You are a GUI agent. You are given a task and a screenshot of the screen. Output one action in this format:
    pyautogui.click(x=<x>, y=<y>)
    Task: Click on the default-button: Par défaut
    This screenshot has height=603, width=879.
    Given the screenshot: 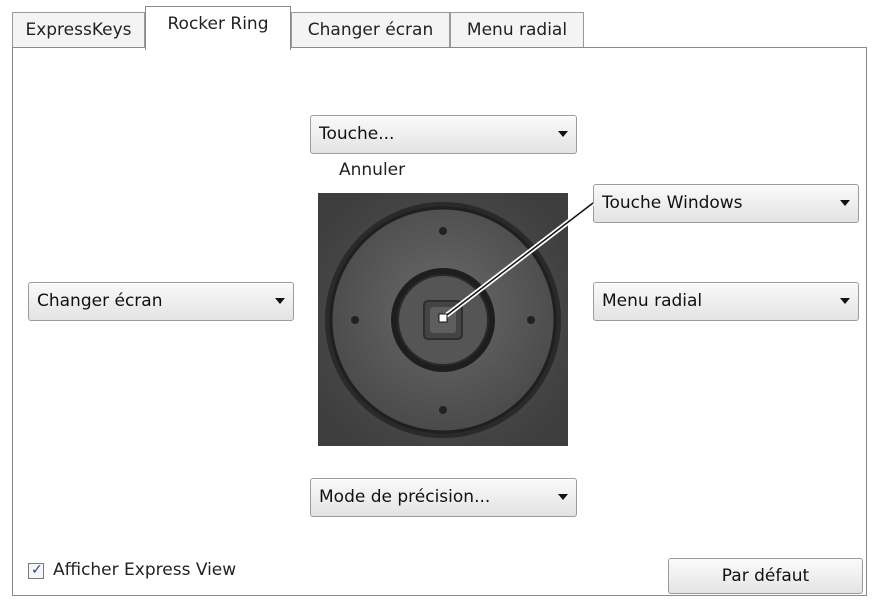 What is the action you would take?
    pyautogui.click(x=765, y=576)
    